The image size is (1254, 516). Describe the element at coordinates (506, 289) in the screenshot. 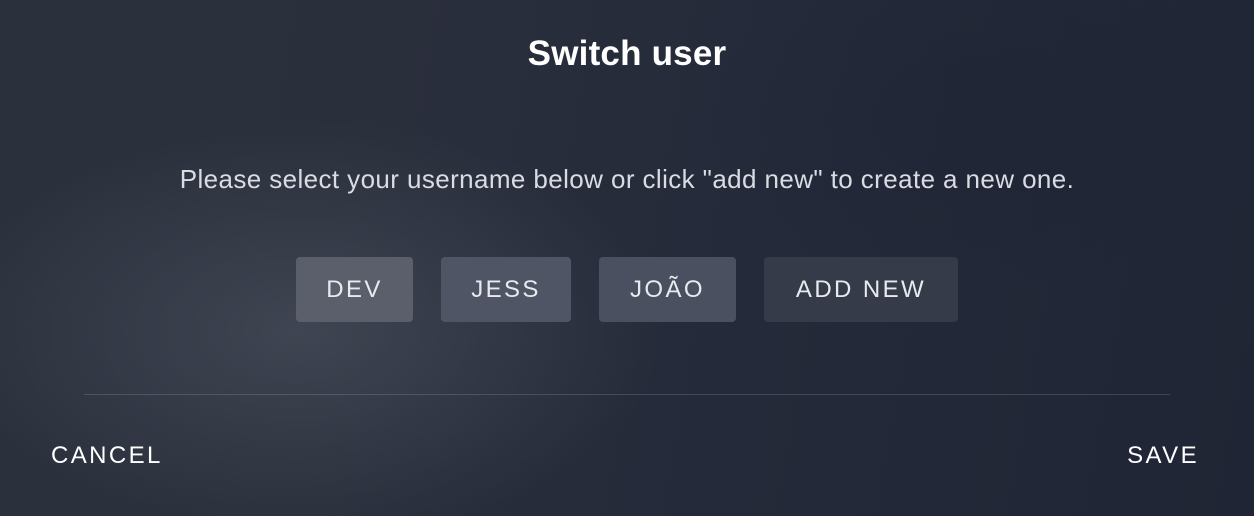

I see `user-button-jess: JESS` at that location.